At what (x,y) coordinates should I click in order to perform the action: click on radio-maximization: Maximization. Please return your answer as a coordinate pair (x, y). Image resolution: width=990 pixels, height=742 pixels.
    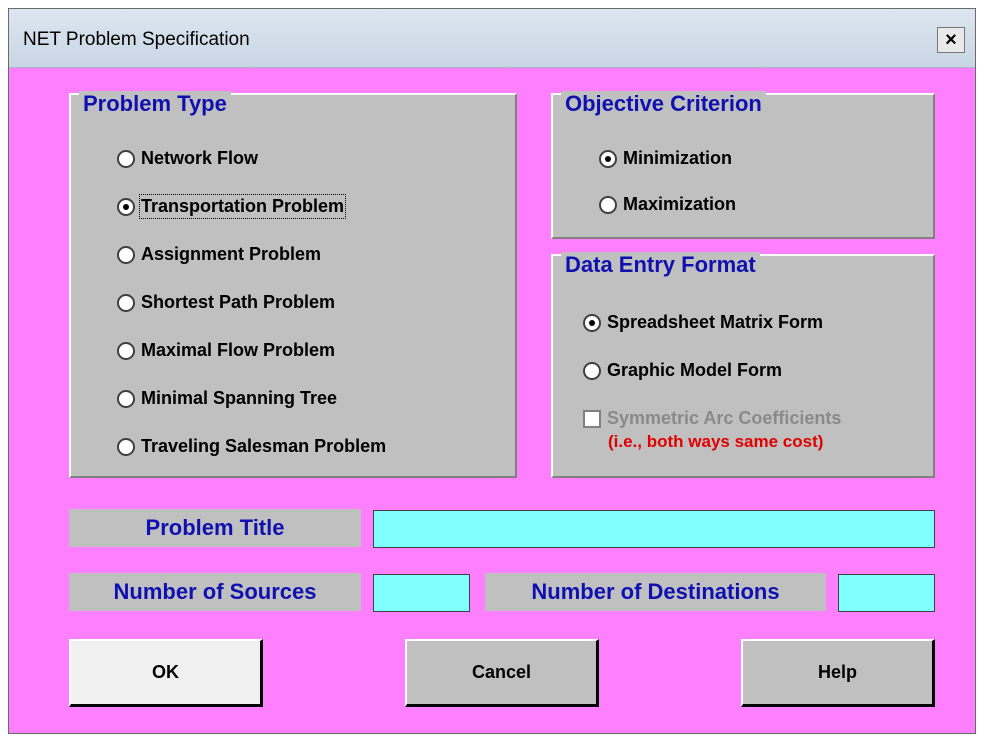
    Looking at the image, I should click on (667, 204).